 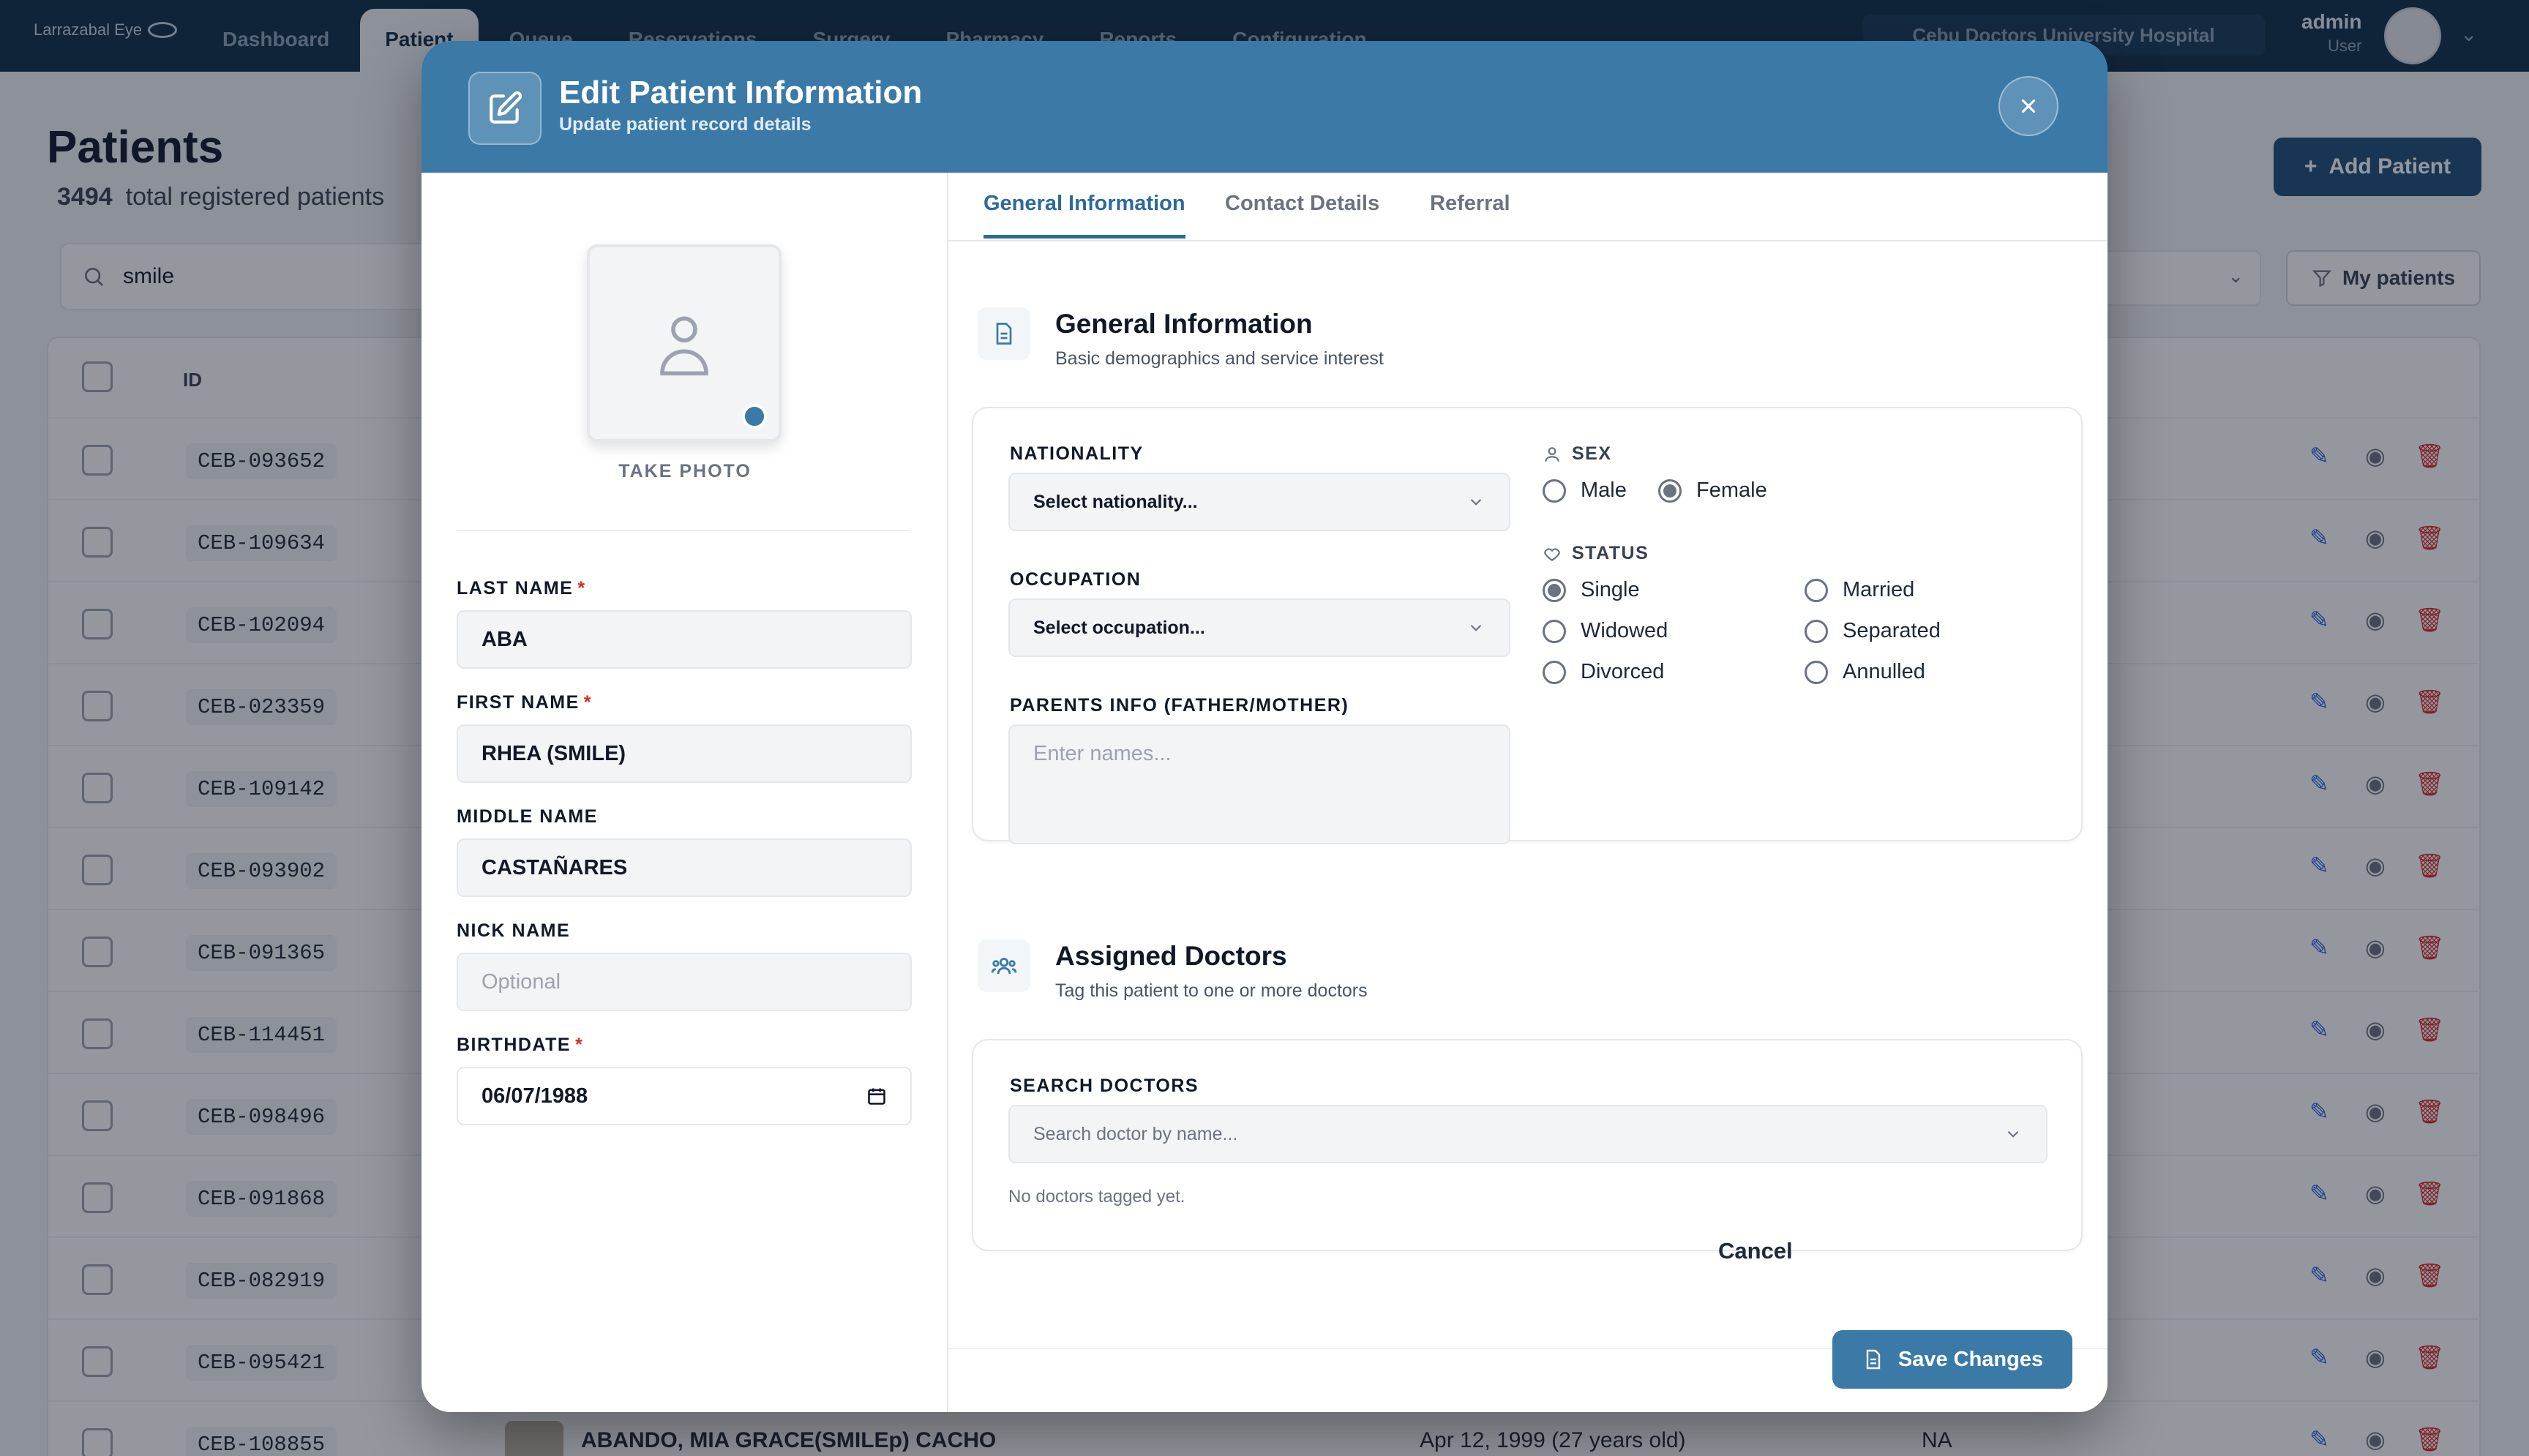 What do you see at coordinates (1623, 671) in the screenshot?
I see `status-option-label: Divorced` at bounding box center [1623, 671].